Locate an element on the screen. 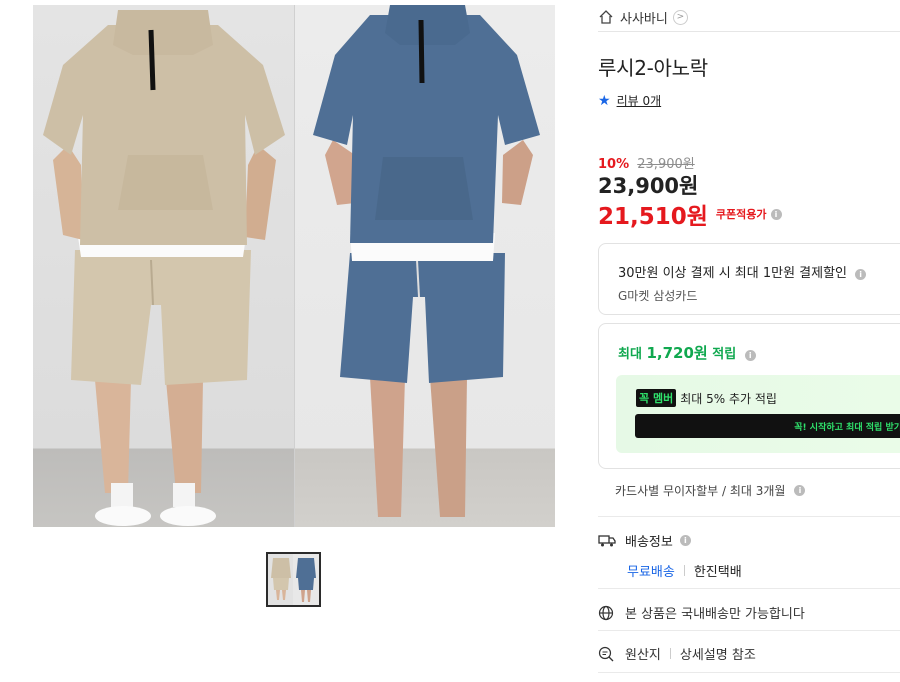  search-doc-icon is located at coordinates (606, 653).